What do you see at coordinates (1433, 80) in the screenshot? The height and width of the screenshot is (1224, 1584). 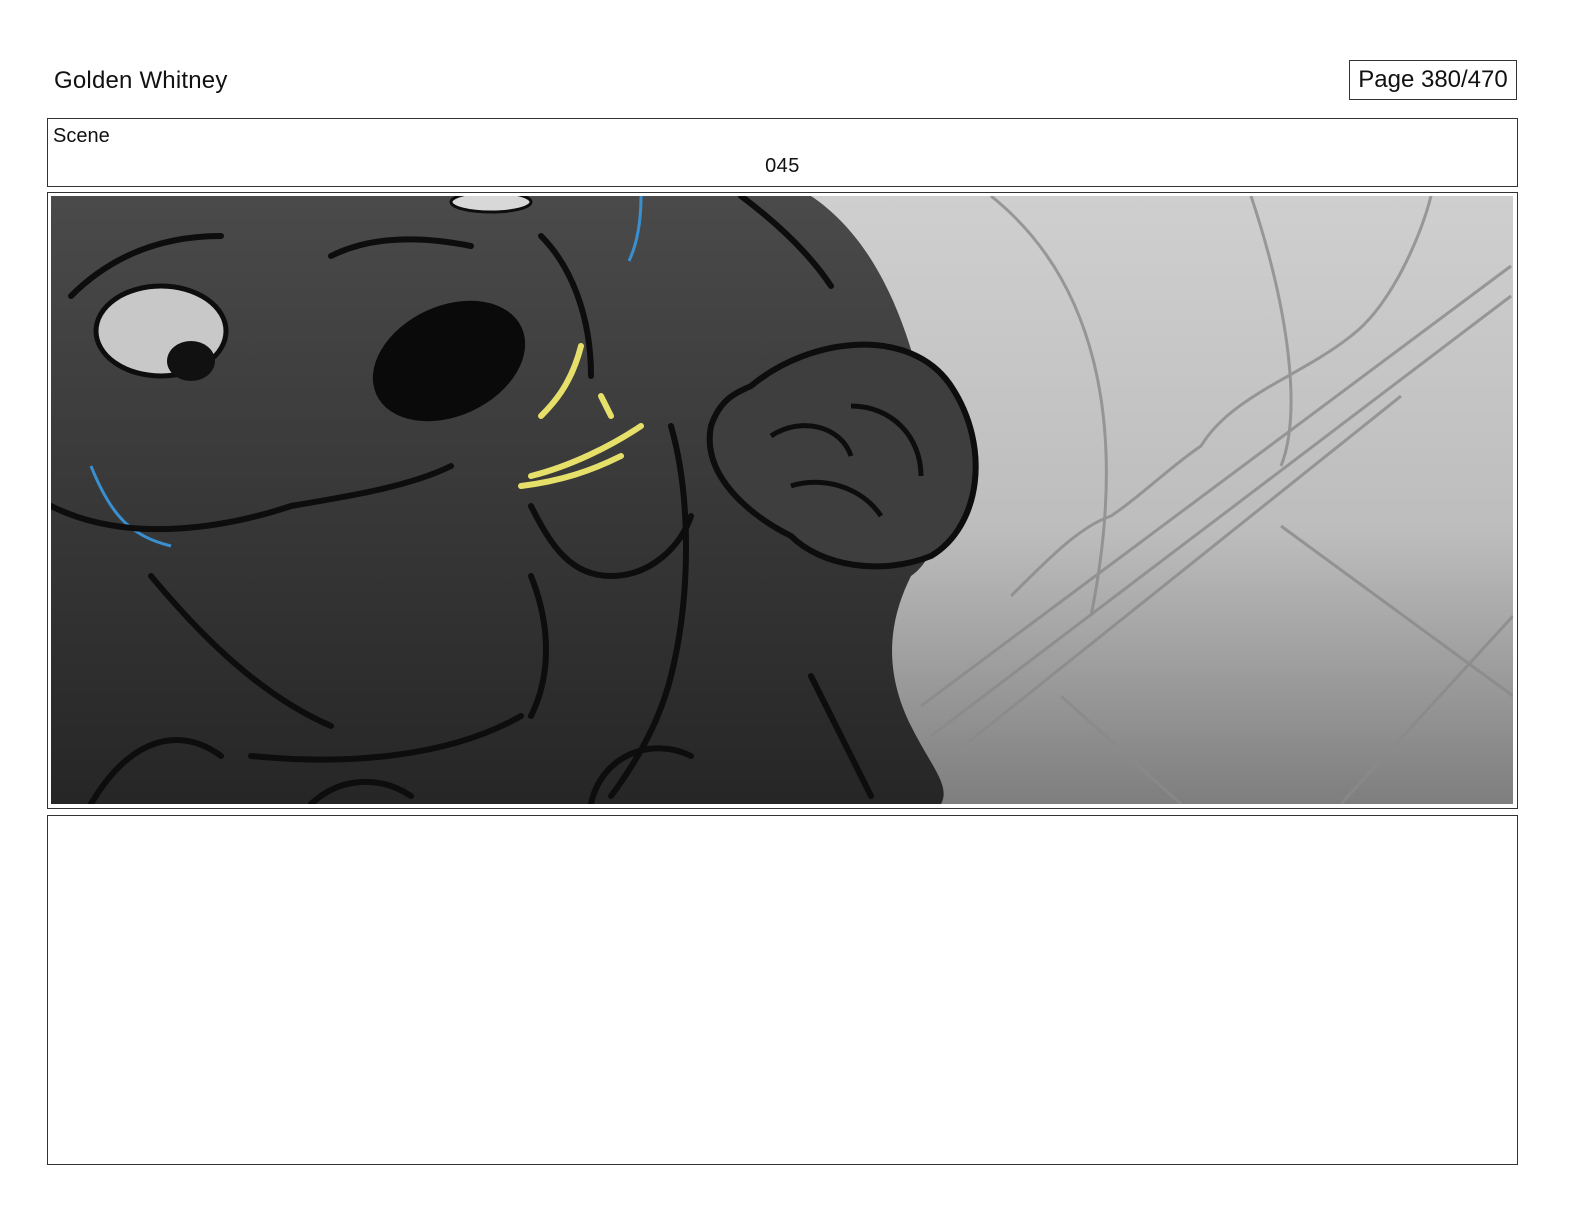 I see `page-indicator: Page 380/470` at bounding box center [1433, 80].